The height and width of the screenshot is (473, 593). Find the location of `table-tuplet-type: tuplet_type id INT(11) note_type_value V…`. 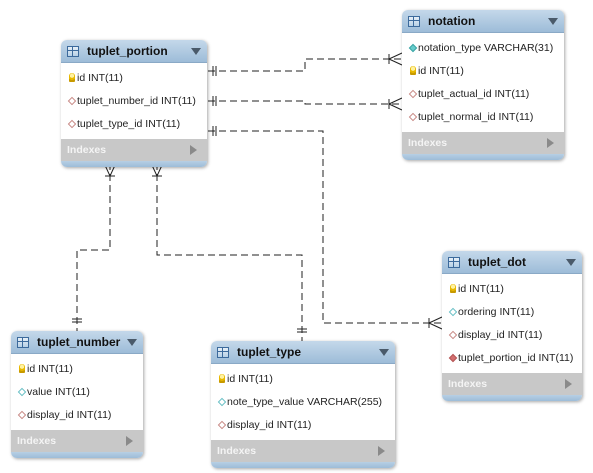

table-tuplet-type: tuplet_type id INT(11) note_type_value V… is located at coordinates (303, 404).